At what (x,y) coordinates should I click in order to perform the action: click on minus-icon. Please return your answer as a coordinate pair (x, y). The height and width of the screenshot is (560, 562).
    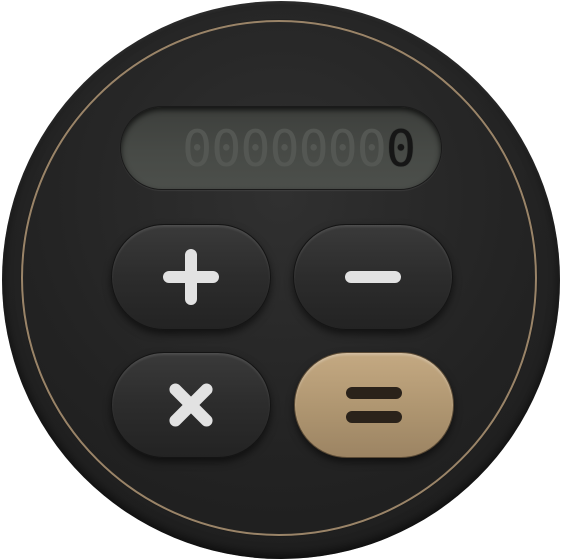
    Looking at the image, I should click on (373, 277).